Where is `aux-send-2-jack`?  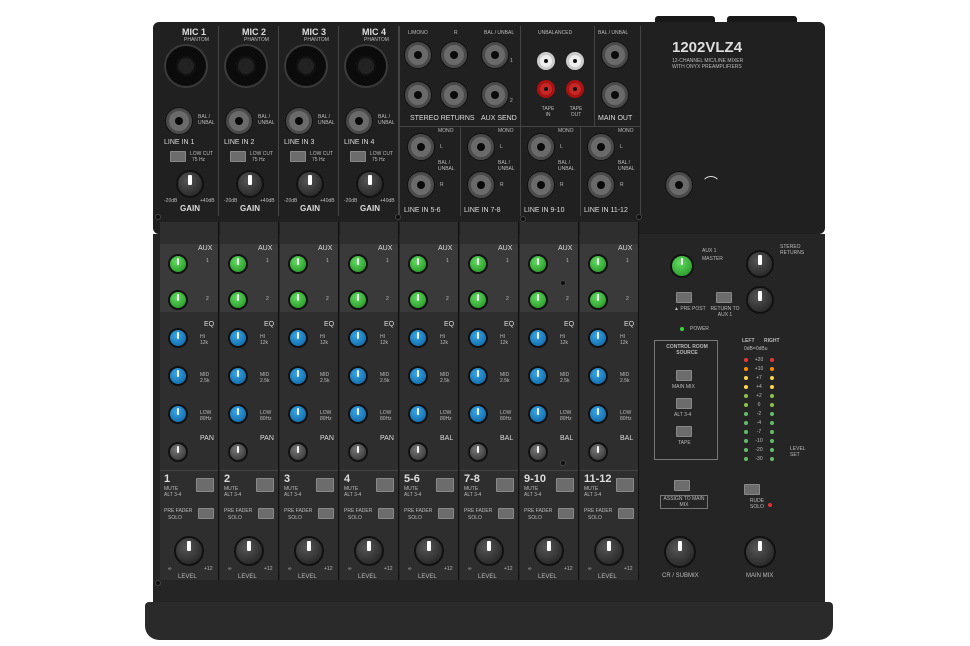
aux-send-2-jack is located at coordinates (495, 95).